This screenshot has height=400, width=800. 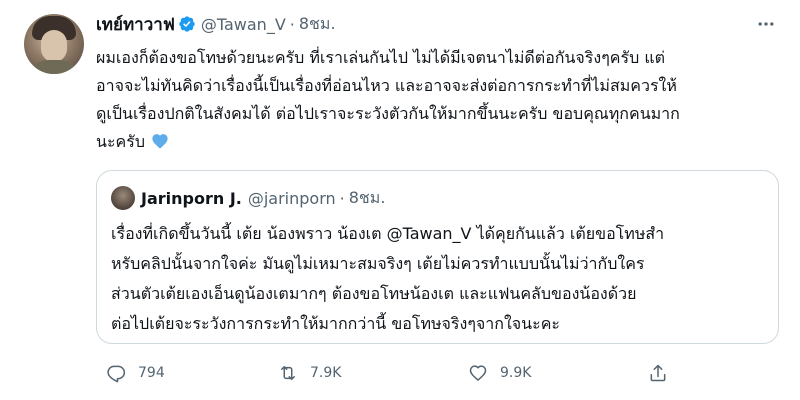 What do you see at coordinates (658, 373) in the screenshot?
I see `share-icon` at bounding box center [658, 373].